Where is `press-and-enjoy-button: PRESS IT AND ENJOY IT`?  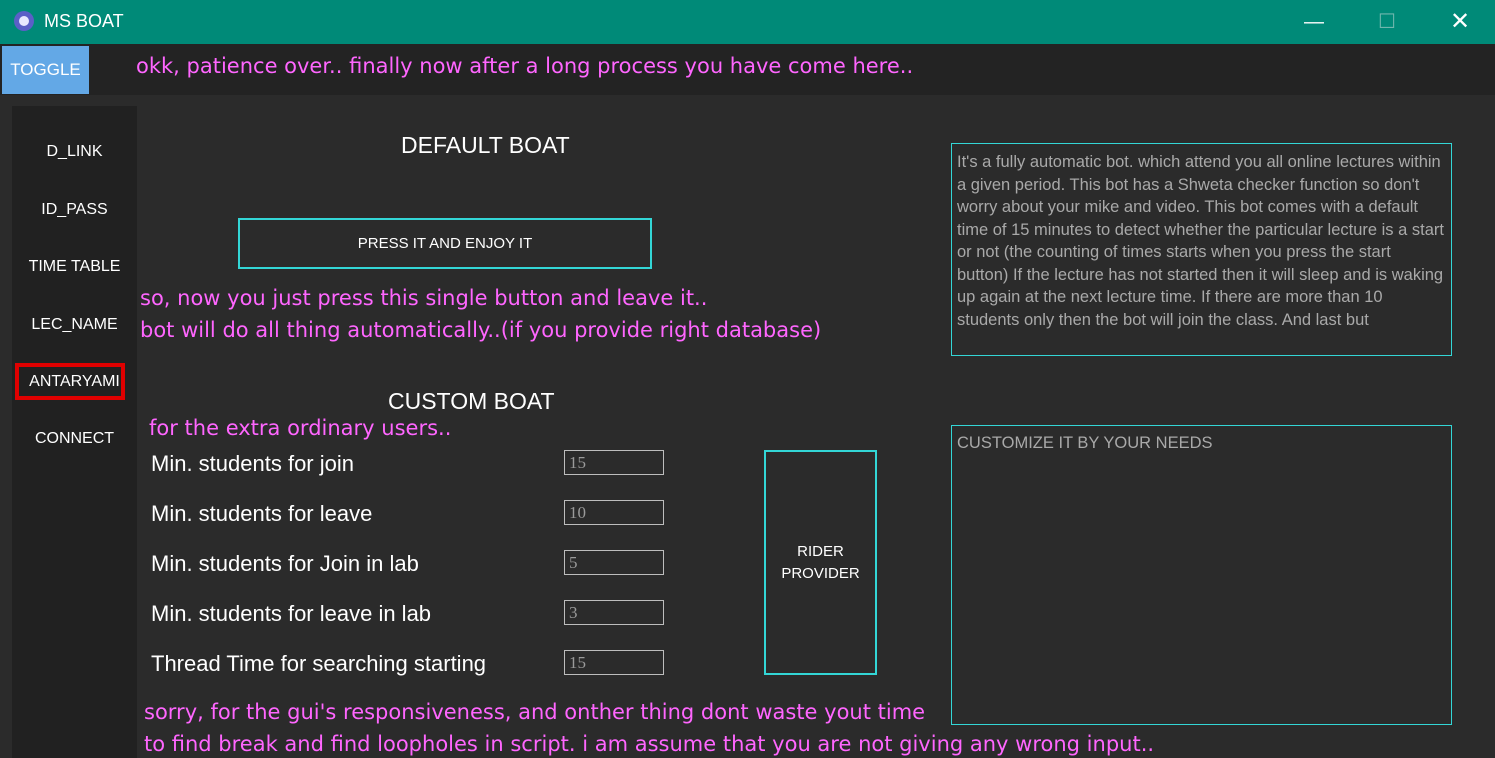 press-and-enjoy-button: PRESS IT AND ENJOY IT is located at coordinates (445, 243).